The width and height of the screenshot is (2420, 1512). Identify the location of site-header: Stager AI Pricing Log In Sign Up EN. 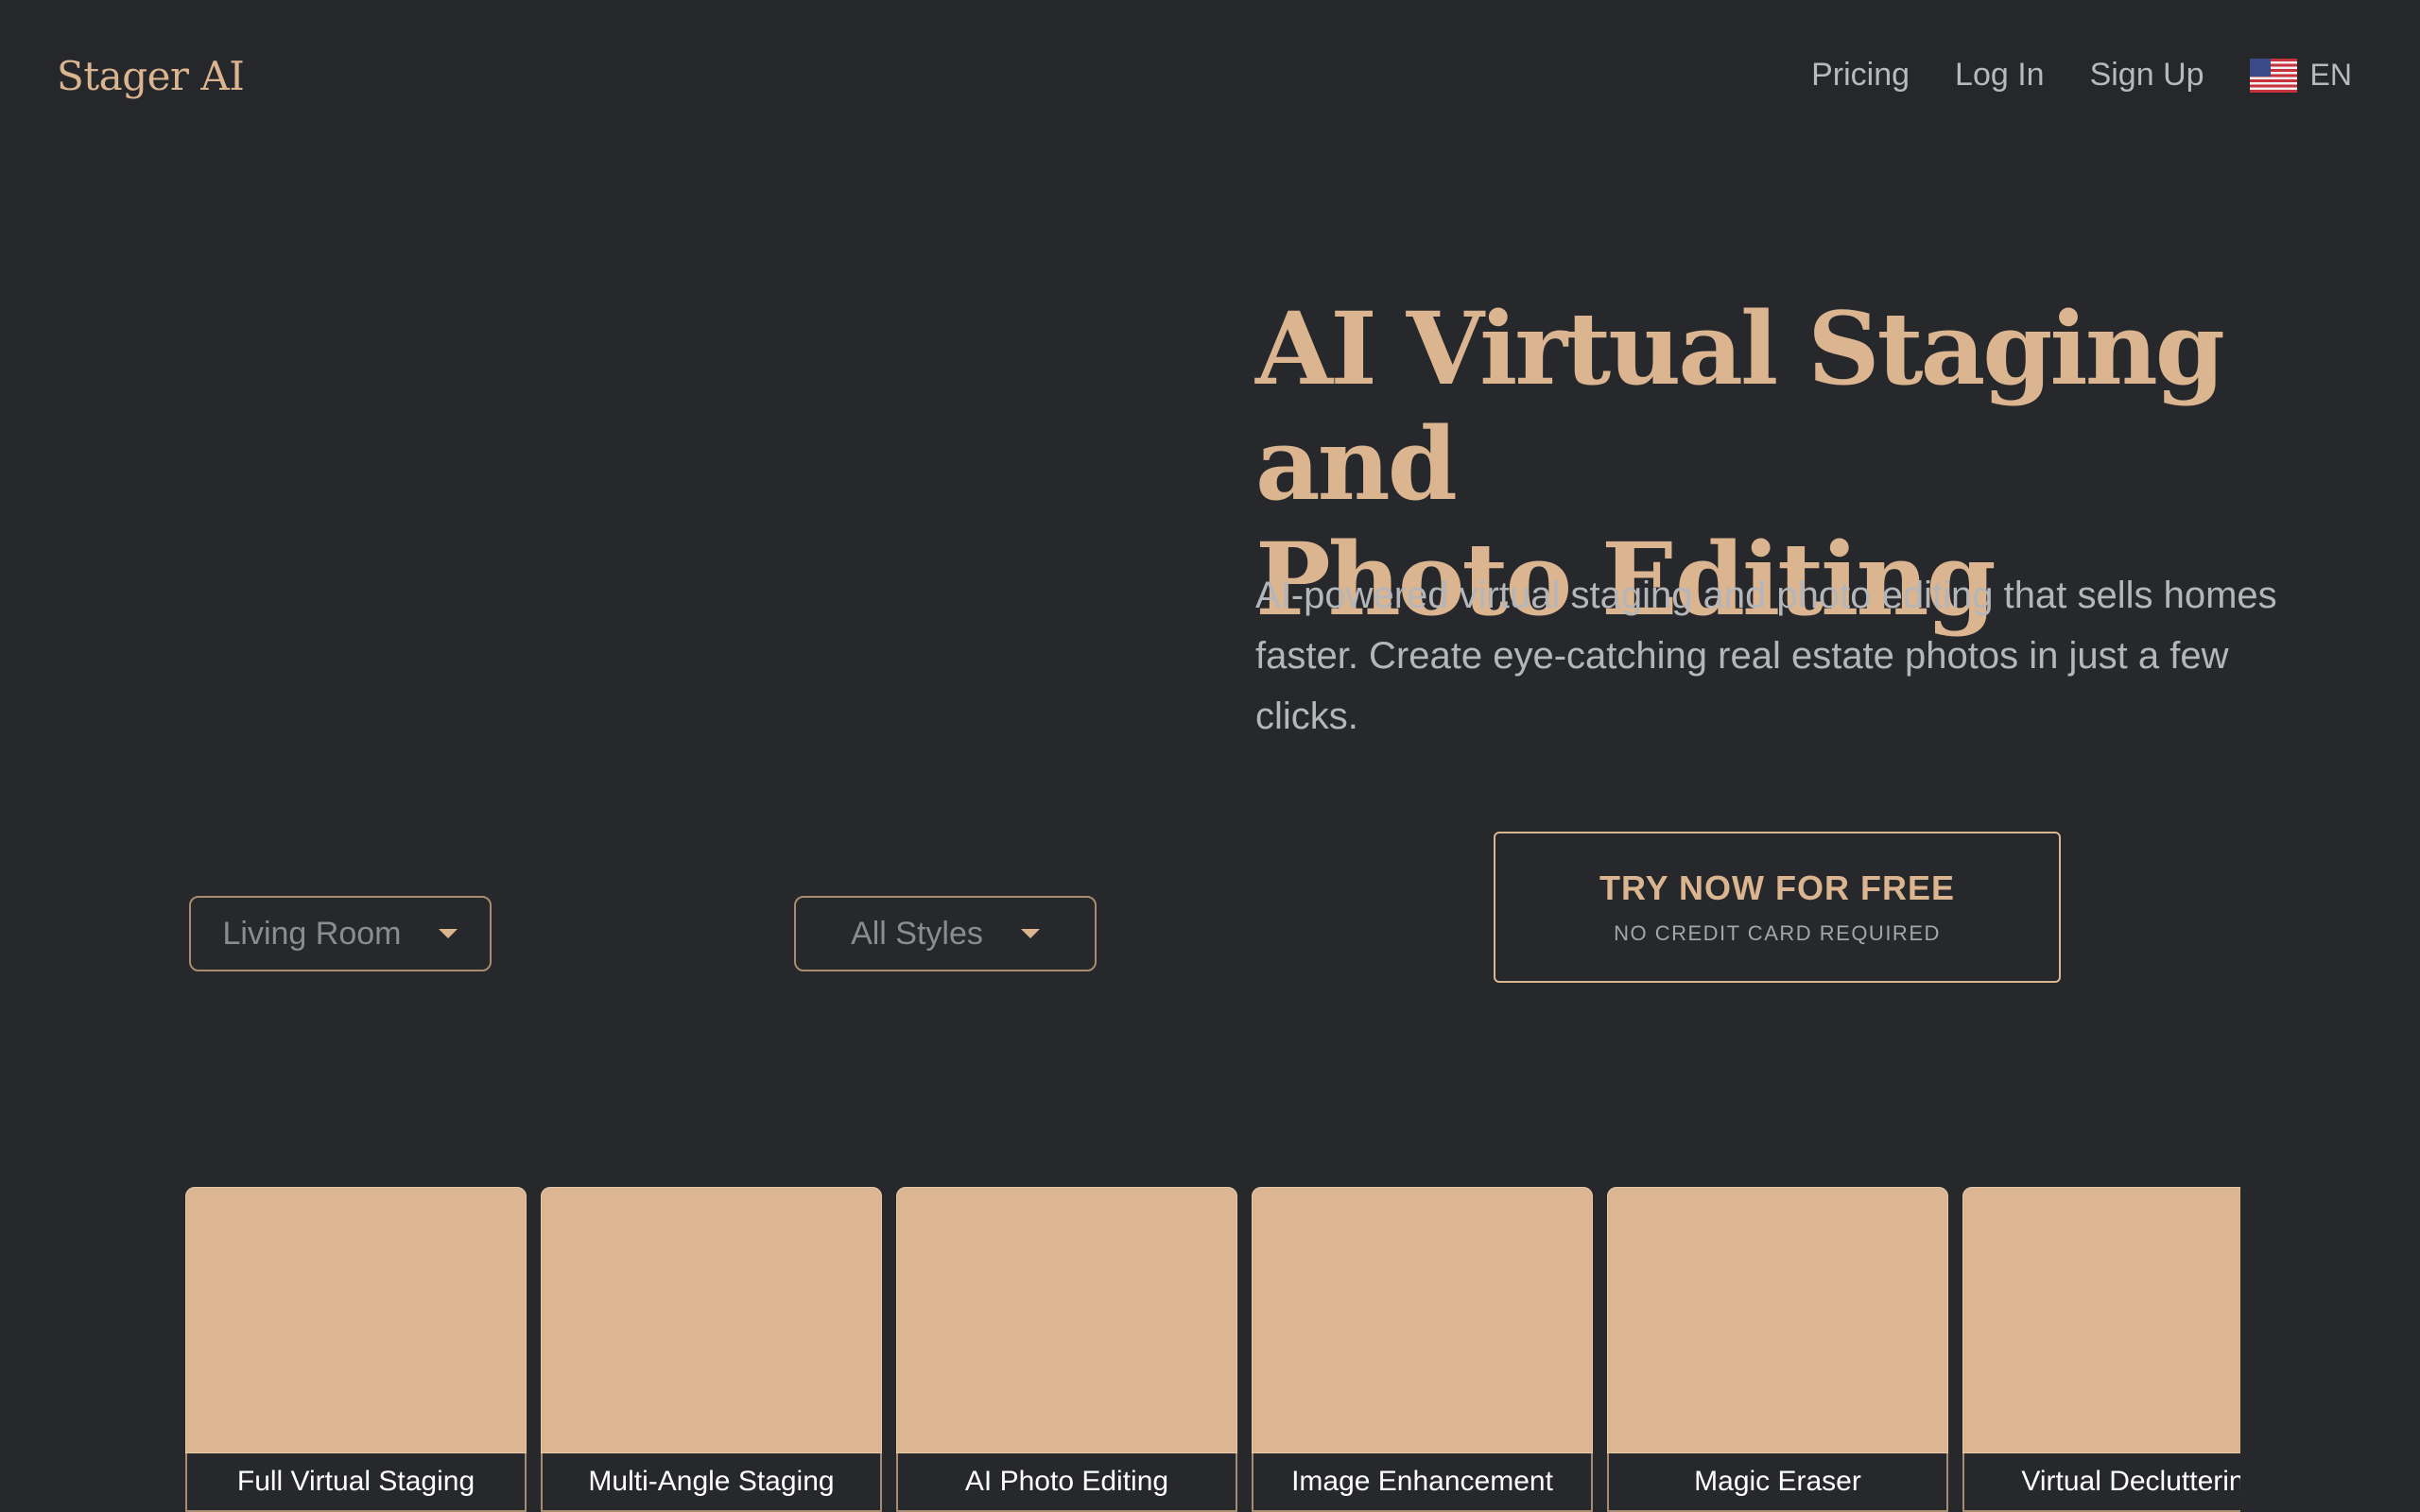
(1210, 80).